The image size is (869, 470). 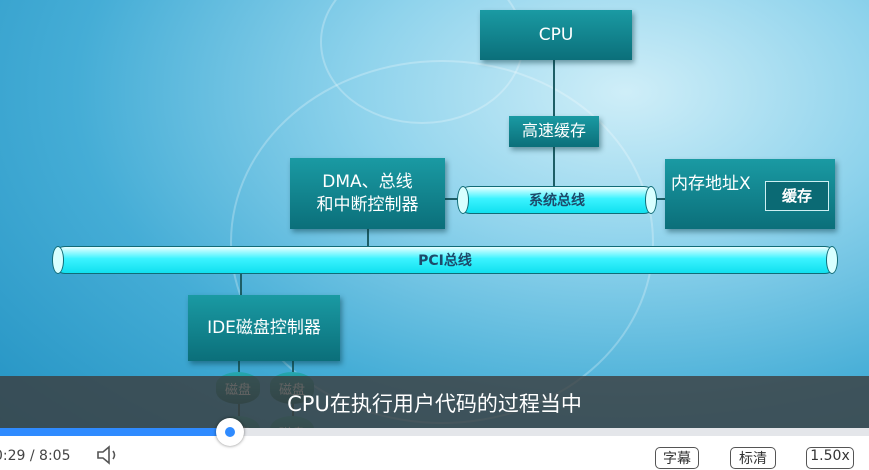 I want to click on memory-cache-box: 缓存, so click(x=797, y=196).